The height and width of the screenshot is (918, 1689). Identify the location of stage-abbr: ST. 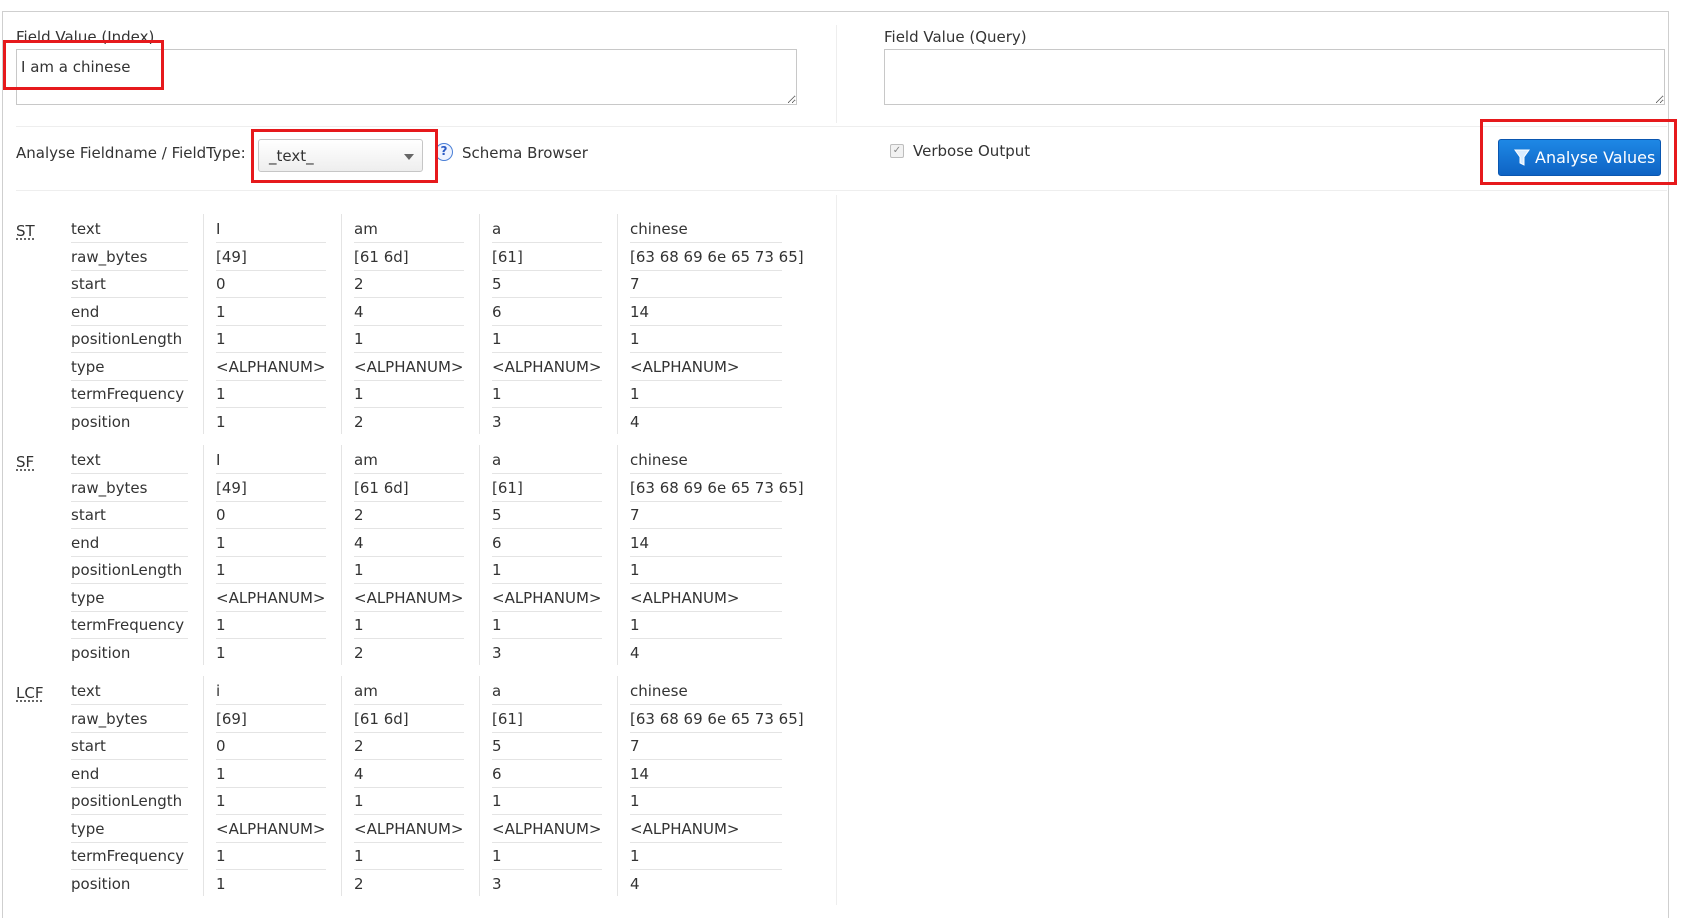
(25, 231).